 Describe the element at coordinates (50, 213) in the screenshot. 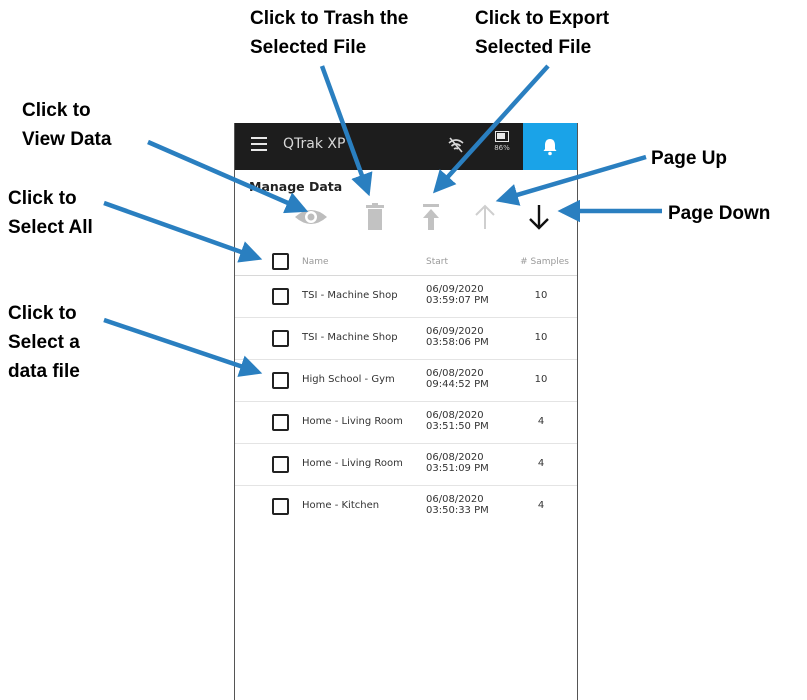

I see `callout-select-all: Click to Select All` at that location.